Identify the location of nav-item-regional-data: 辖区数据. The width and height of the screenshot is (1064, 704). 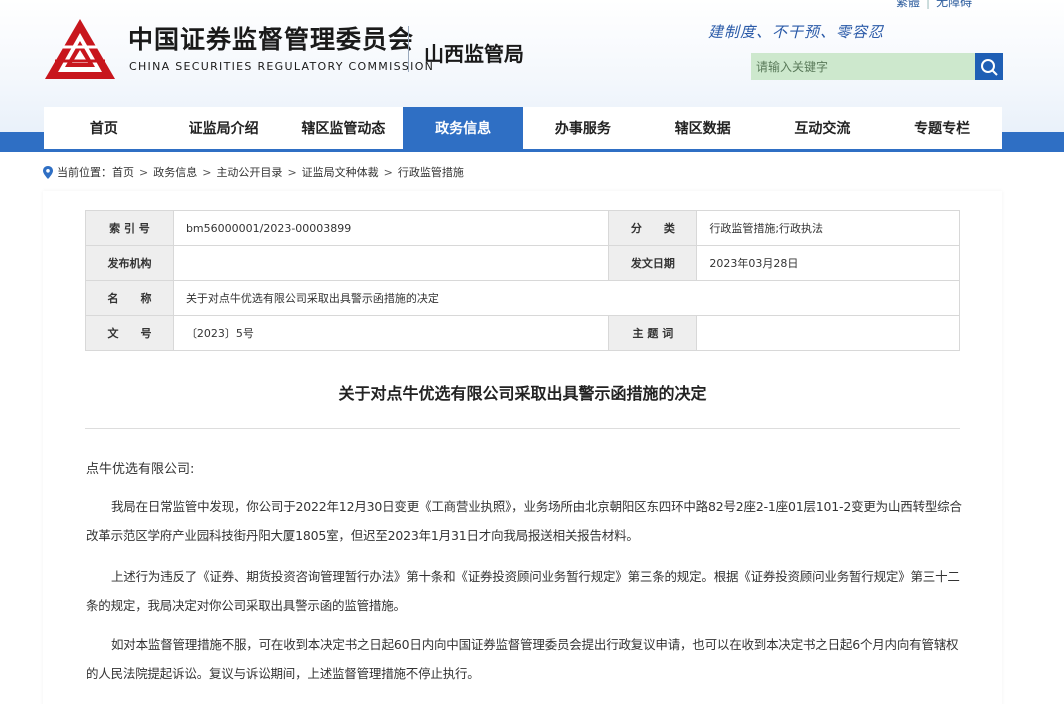
(703, 128).